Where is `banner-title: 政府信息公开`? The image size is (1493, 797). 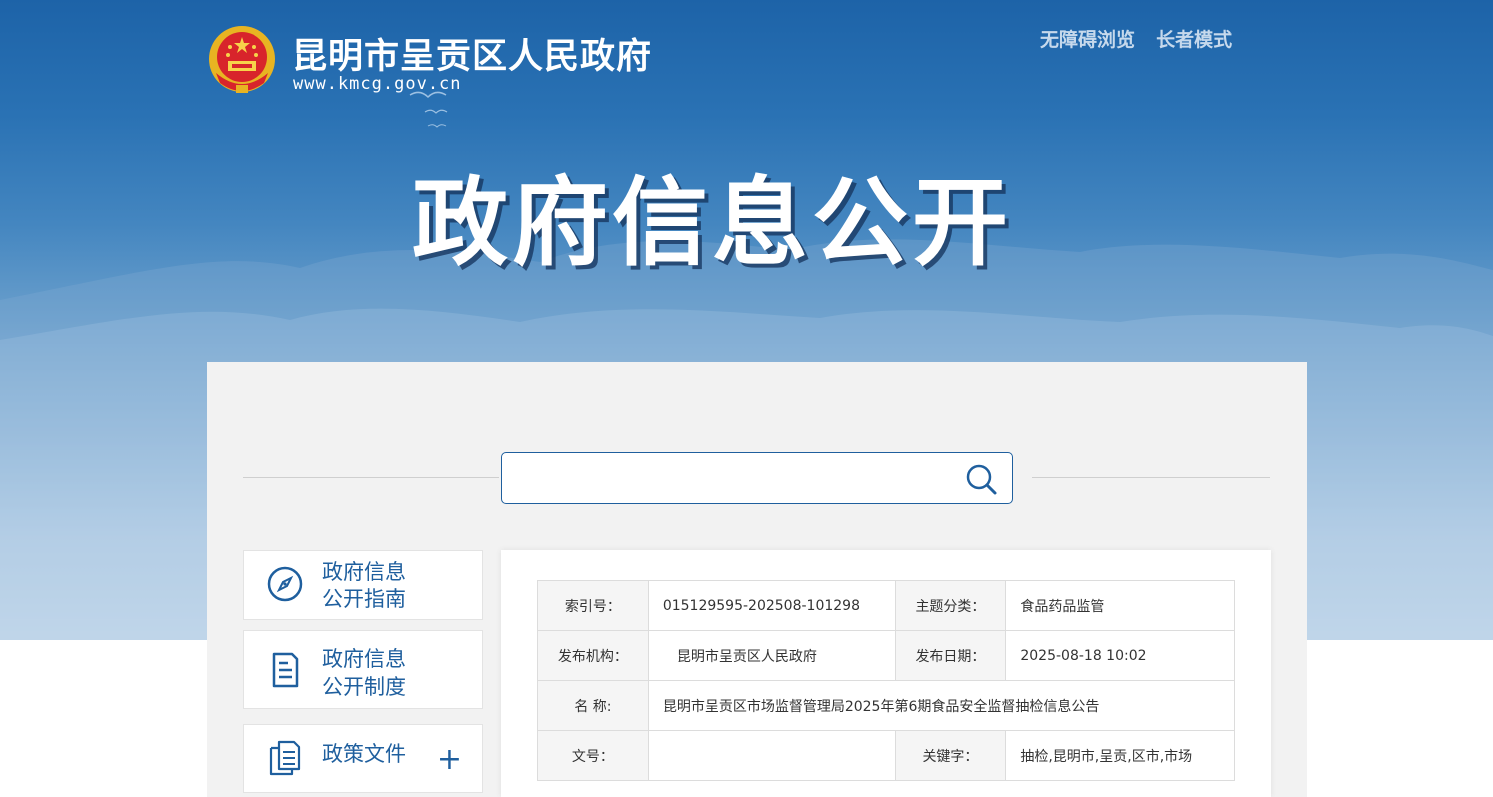 banner-title: 政府信息公开 is located at coordinates (712, 223).